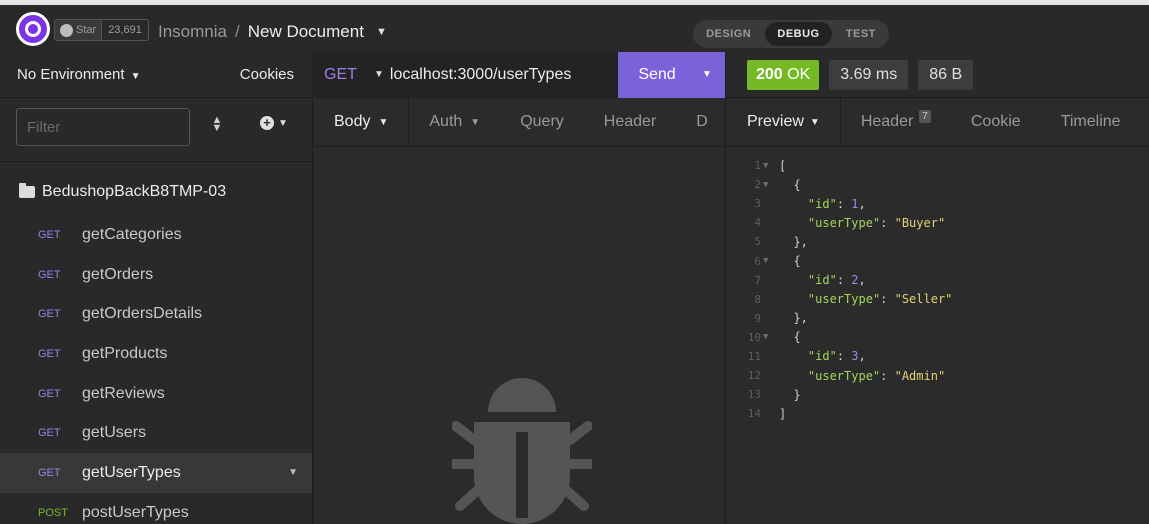  Describe the element at coordinates (707, 74) in the screenshot. I see `send-options-chevron-down-icon: ▼` at that location.